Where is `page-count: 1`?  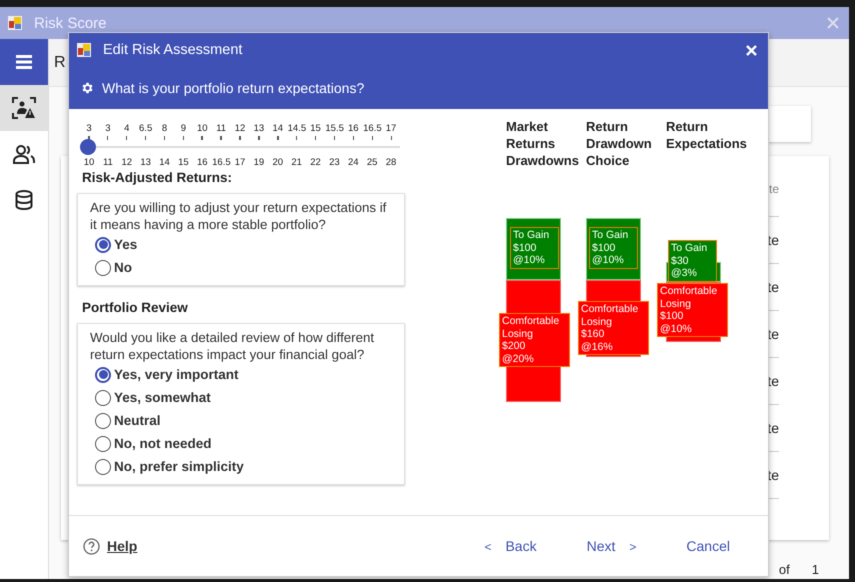
page-count: 1 is located at coordinates (815, 569).